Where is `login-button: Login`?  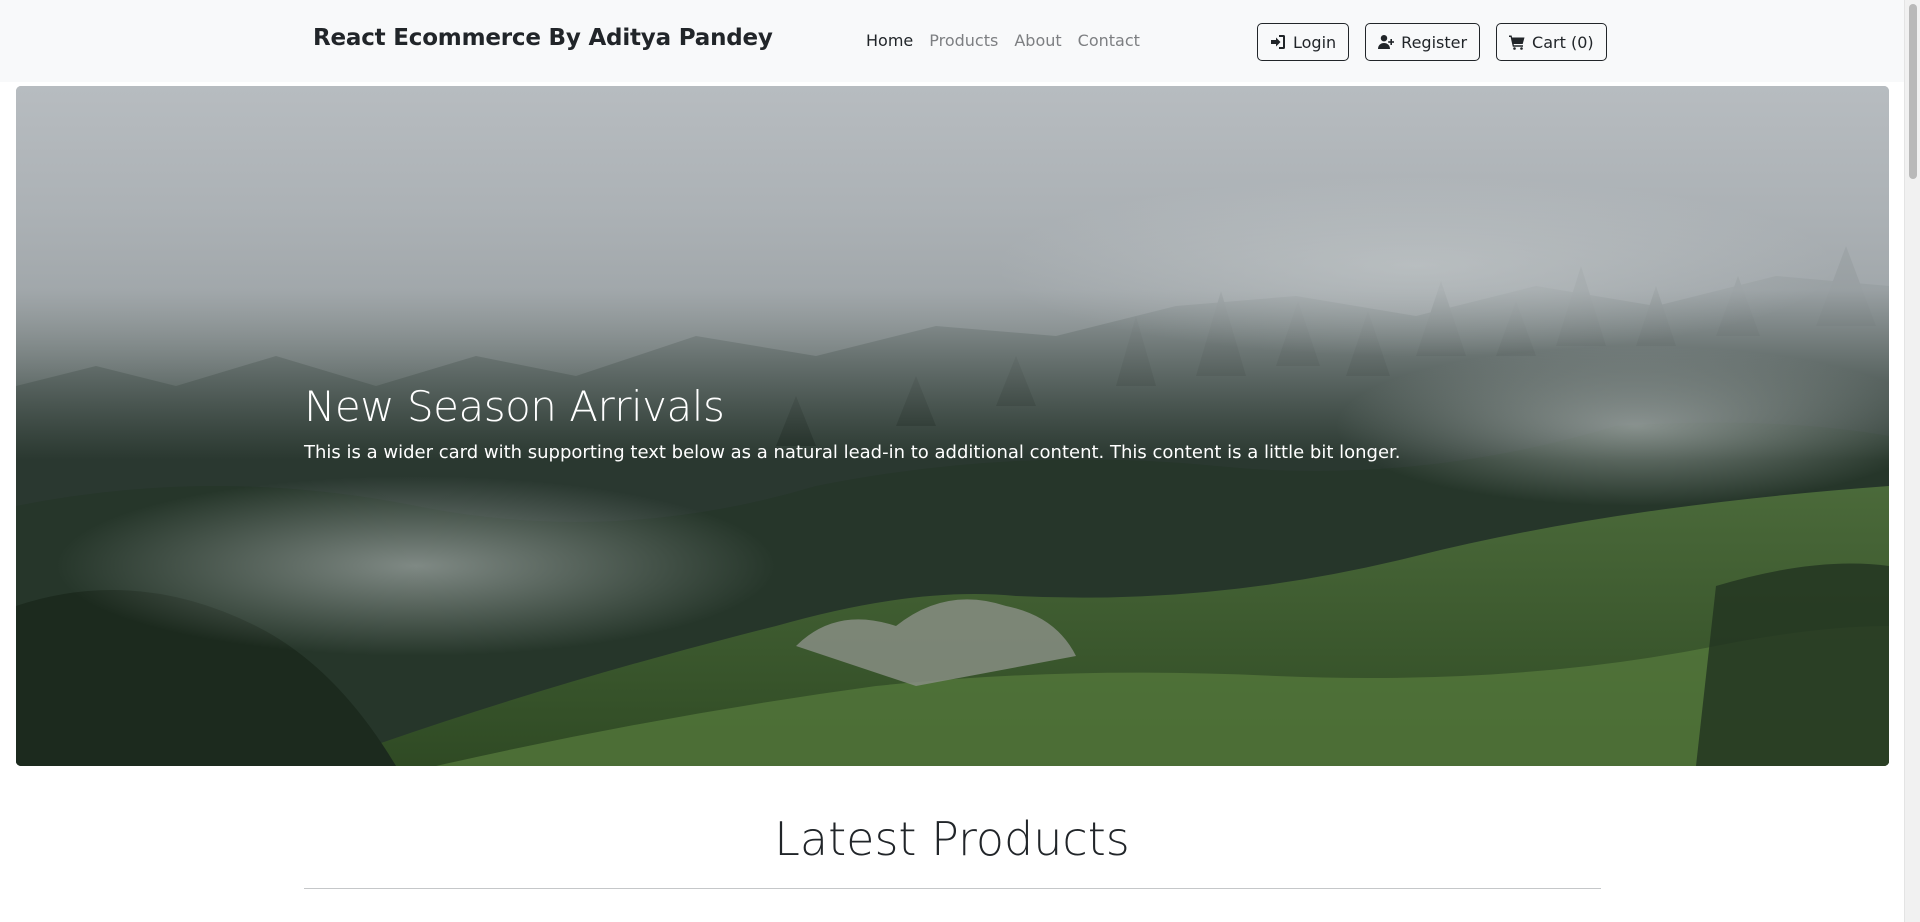
login-button: Login is located at coordinates (1303, 42).